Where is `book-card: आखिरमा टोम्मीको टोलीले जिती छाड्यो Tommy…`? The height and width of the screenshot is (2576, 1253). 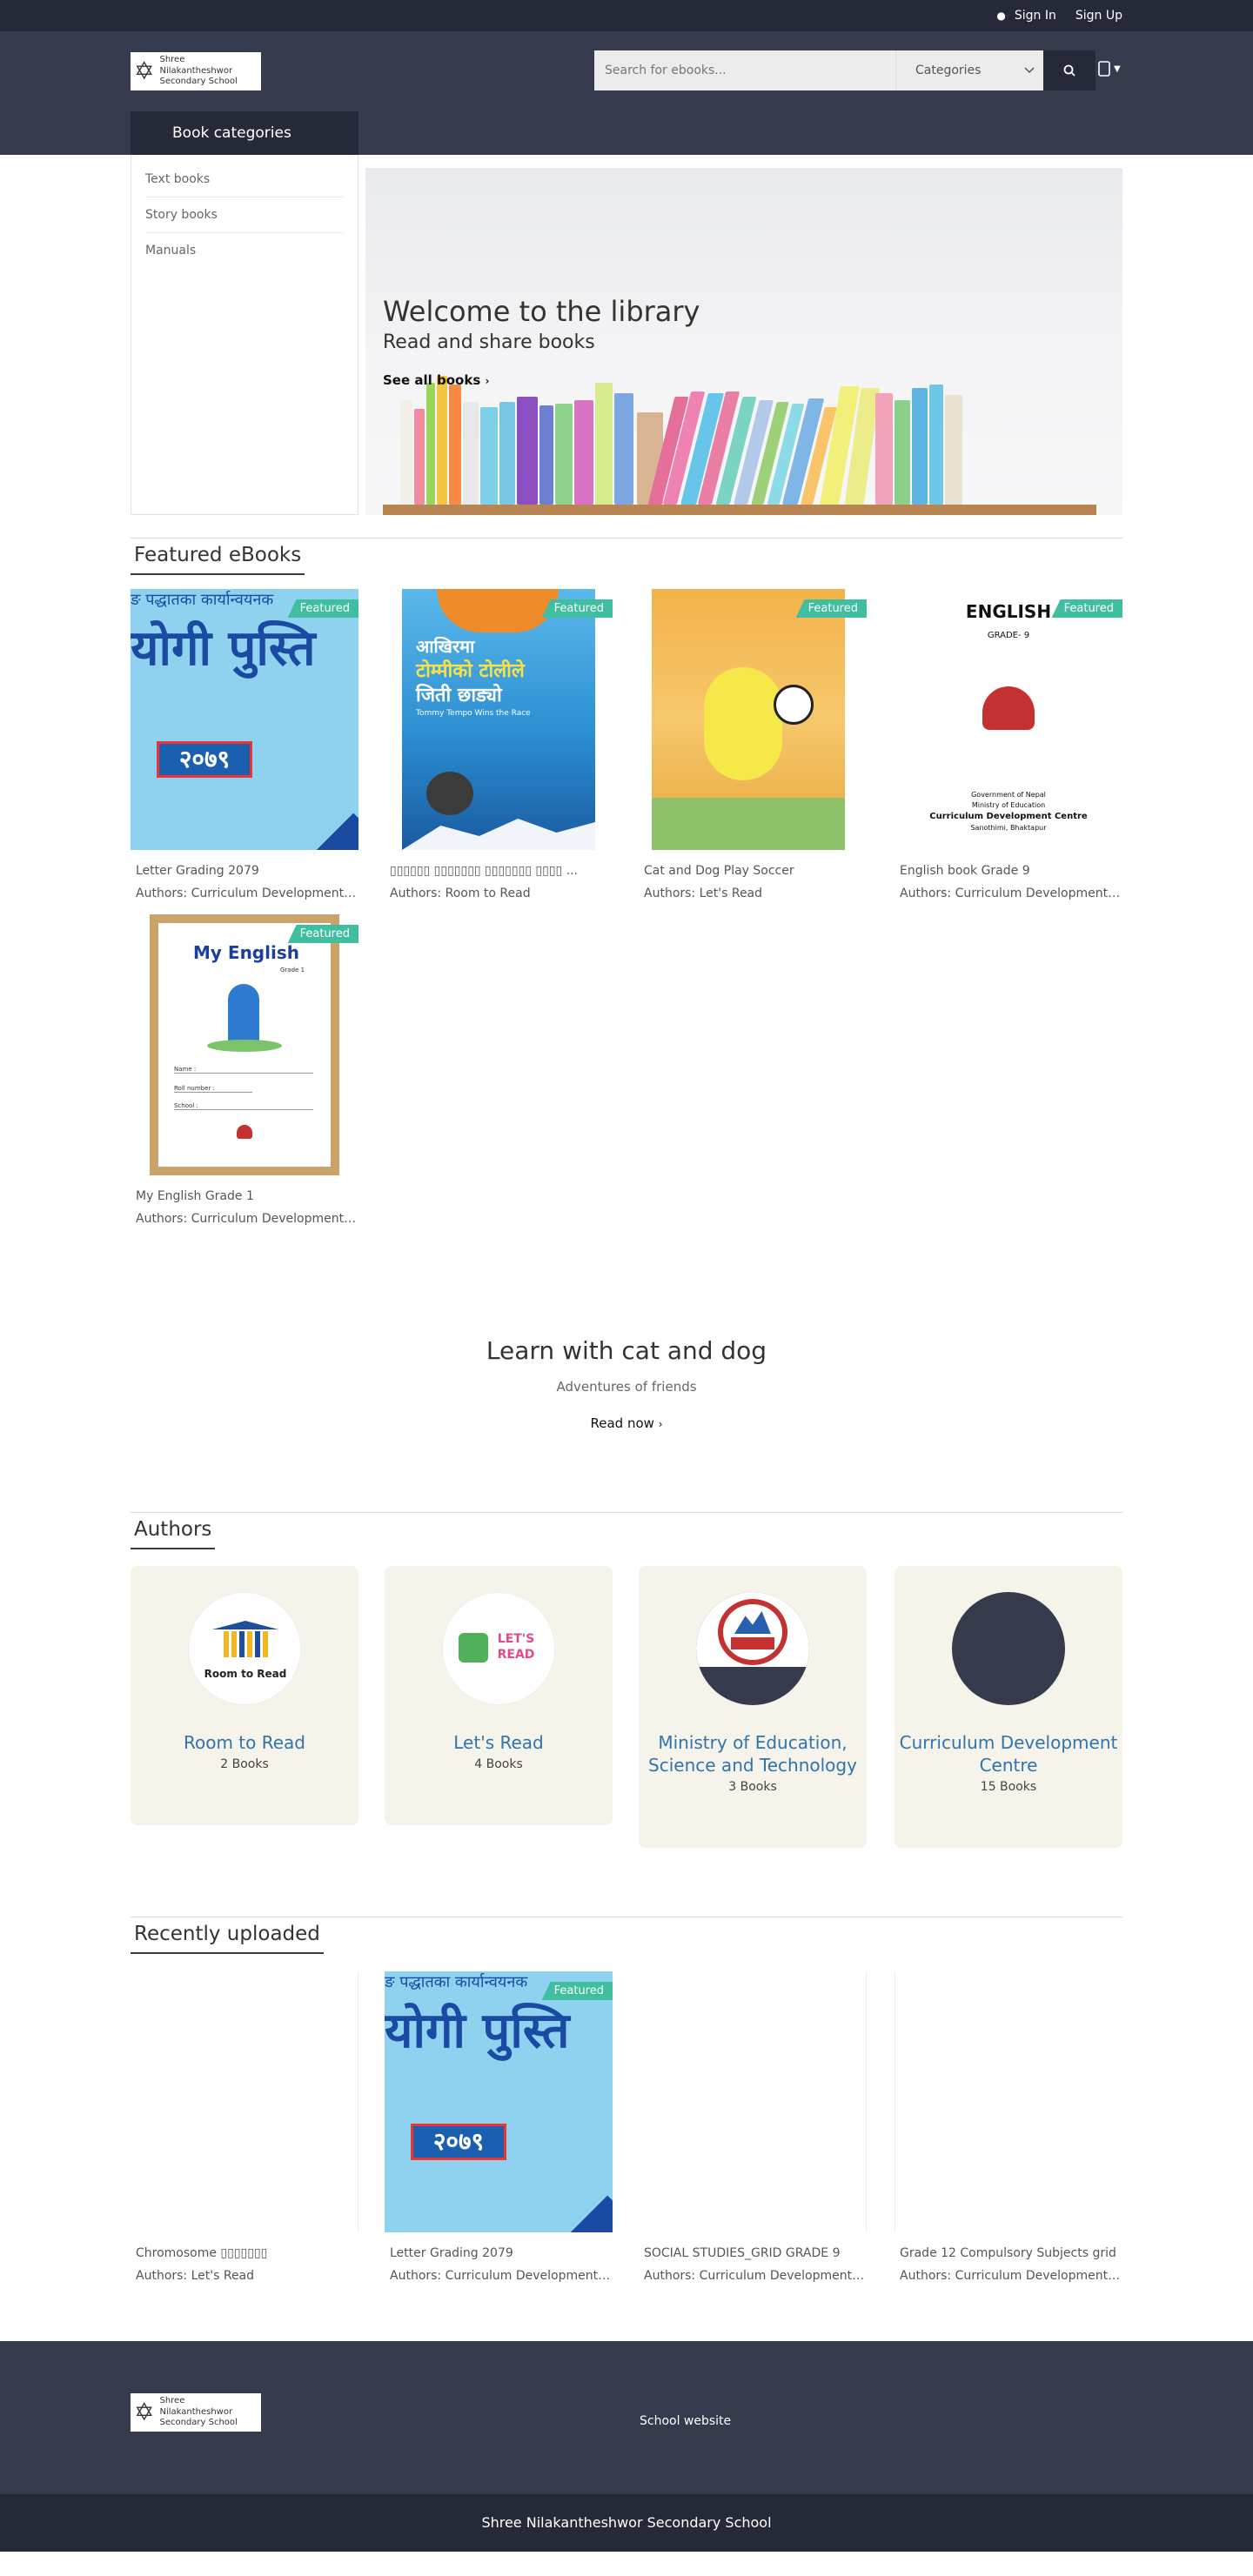 book-card: आखिरमा टोम्मीको टोलीले जिती छाड्यो Tommy… is located at coordinates (499, 744).